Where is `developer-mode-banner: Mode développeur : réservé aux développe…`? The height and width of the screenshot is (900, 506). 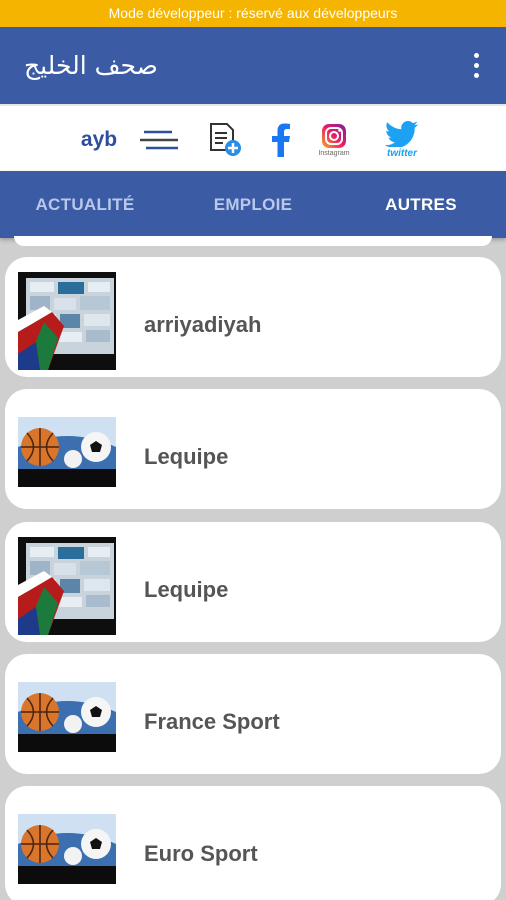 developer-mode-banner: Mode développeur : réservé aux développe… is located at coordinates (253, 13).